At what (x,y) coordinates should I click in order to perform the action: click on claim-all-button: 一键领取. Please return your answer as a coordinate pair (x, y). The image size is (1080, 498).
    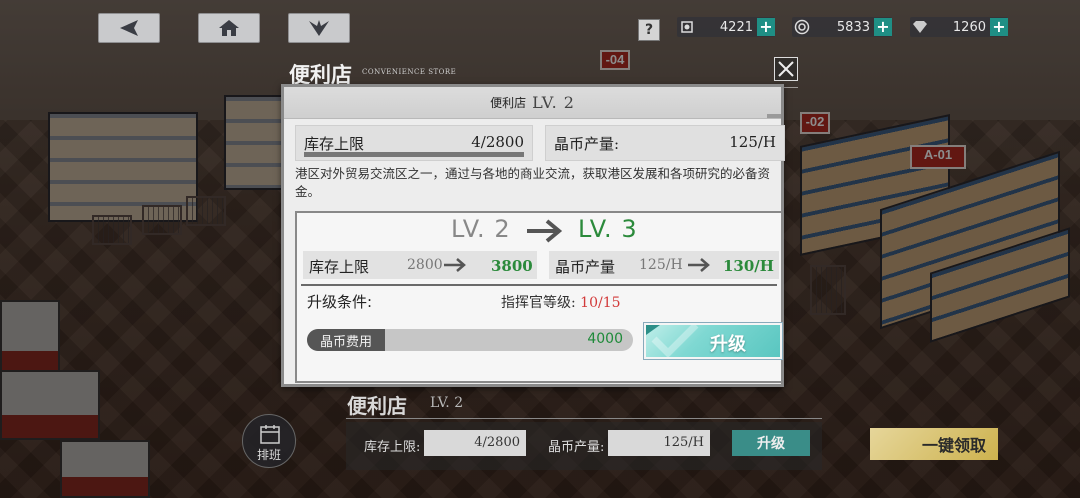
    Looking at the image, I should click on (934, 444).